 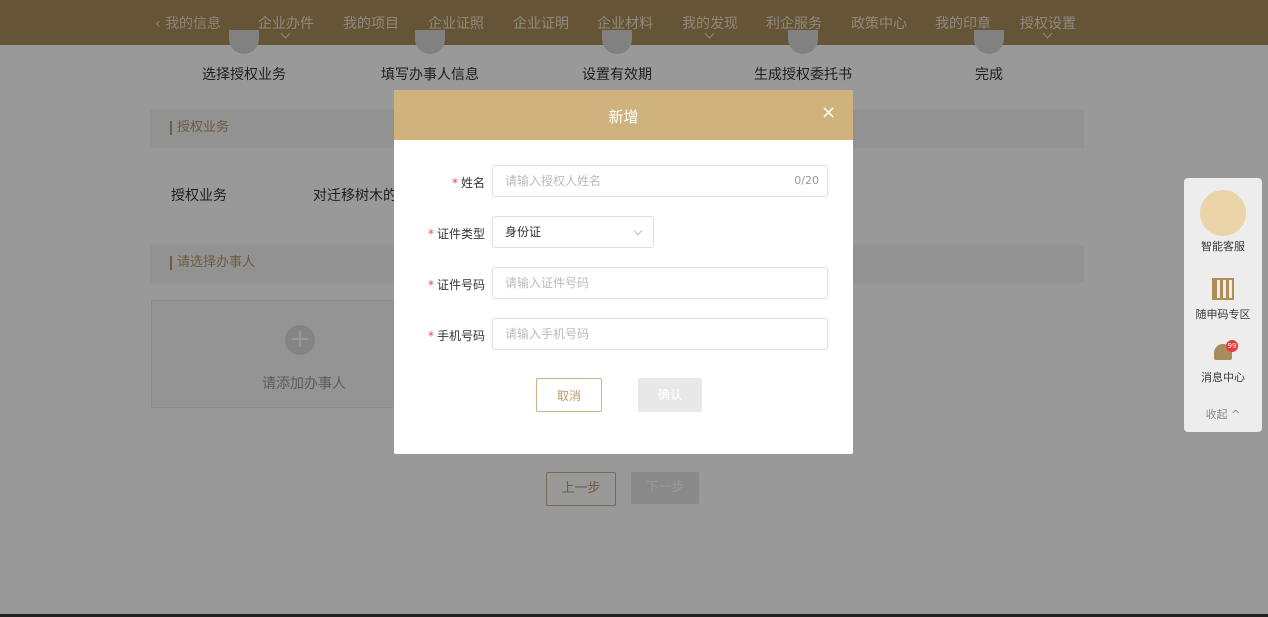 I want to click on qr-code-icon, so click(x=1223, y=289).